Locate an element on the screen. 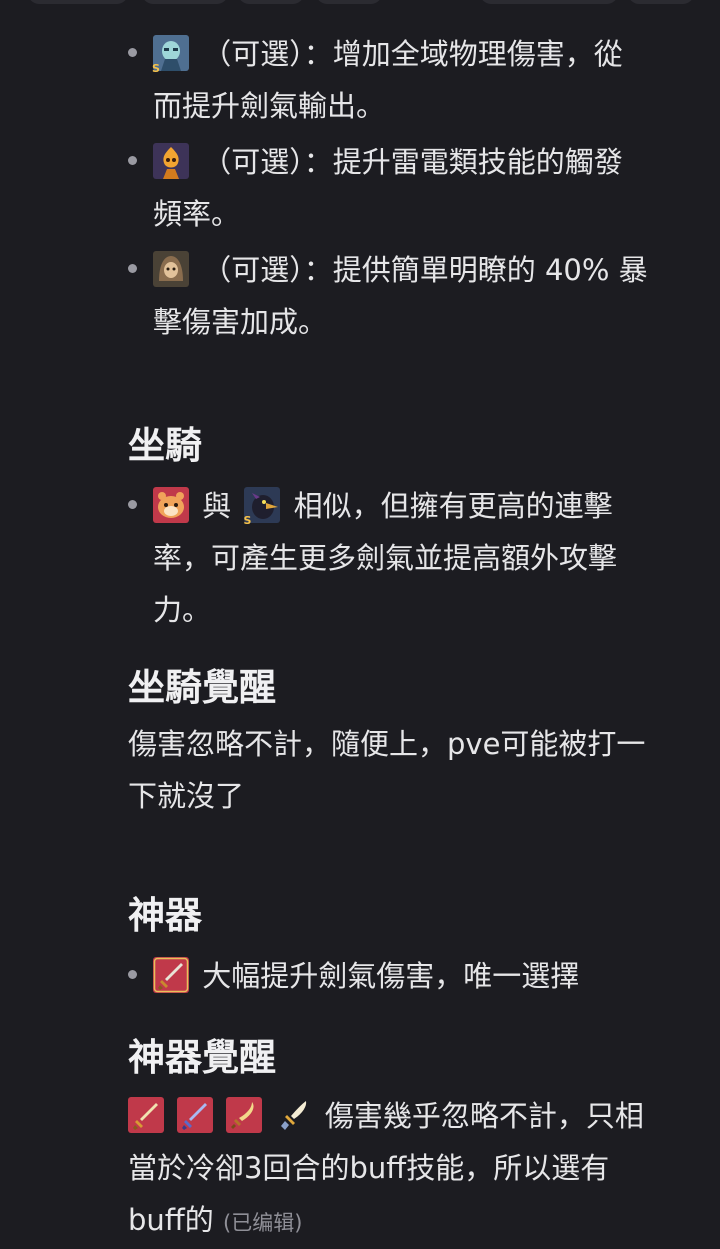 The image size is (720, 1249). paragraph-line: 傷害忽略不計，隨便上，pve可能被打一 is located at coordinates (387, 744).